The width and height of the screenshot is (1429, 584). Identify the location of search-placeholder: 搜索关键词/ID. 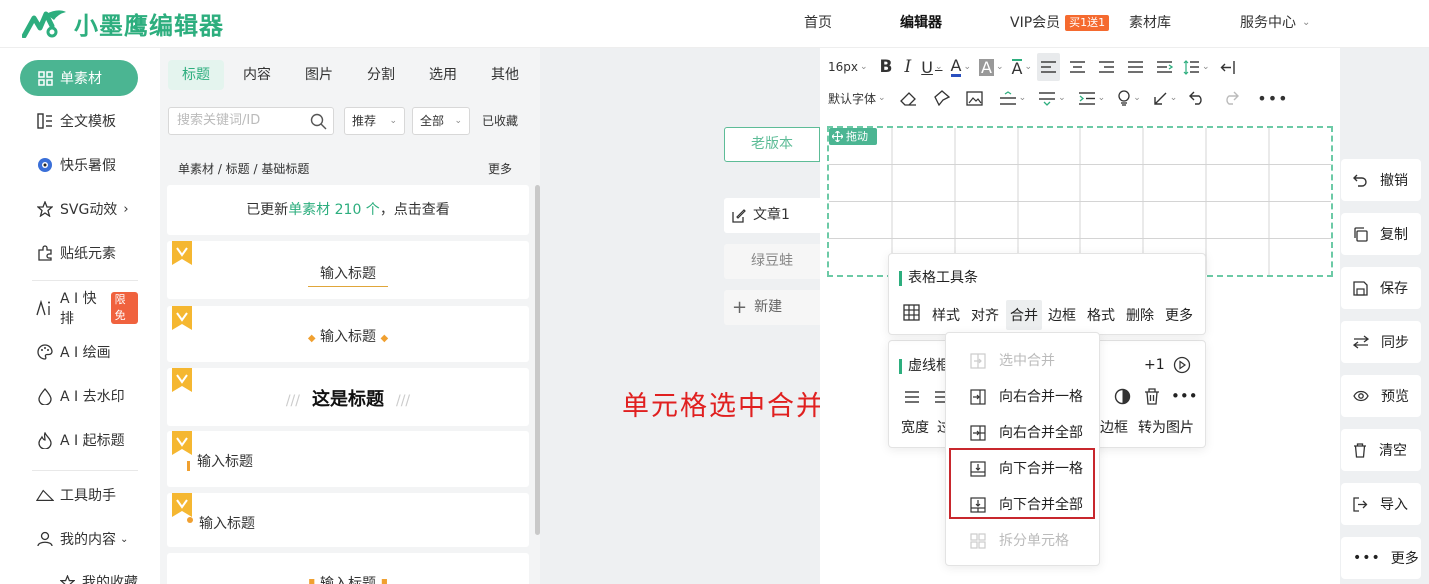
(219, 120).